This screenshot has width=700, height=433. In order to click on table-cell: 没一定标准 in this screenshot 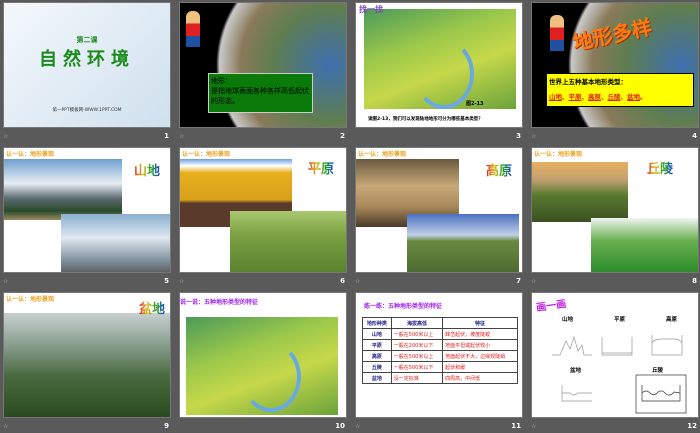, I will do `click(417, 378)`.